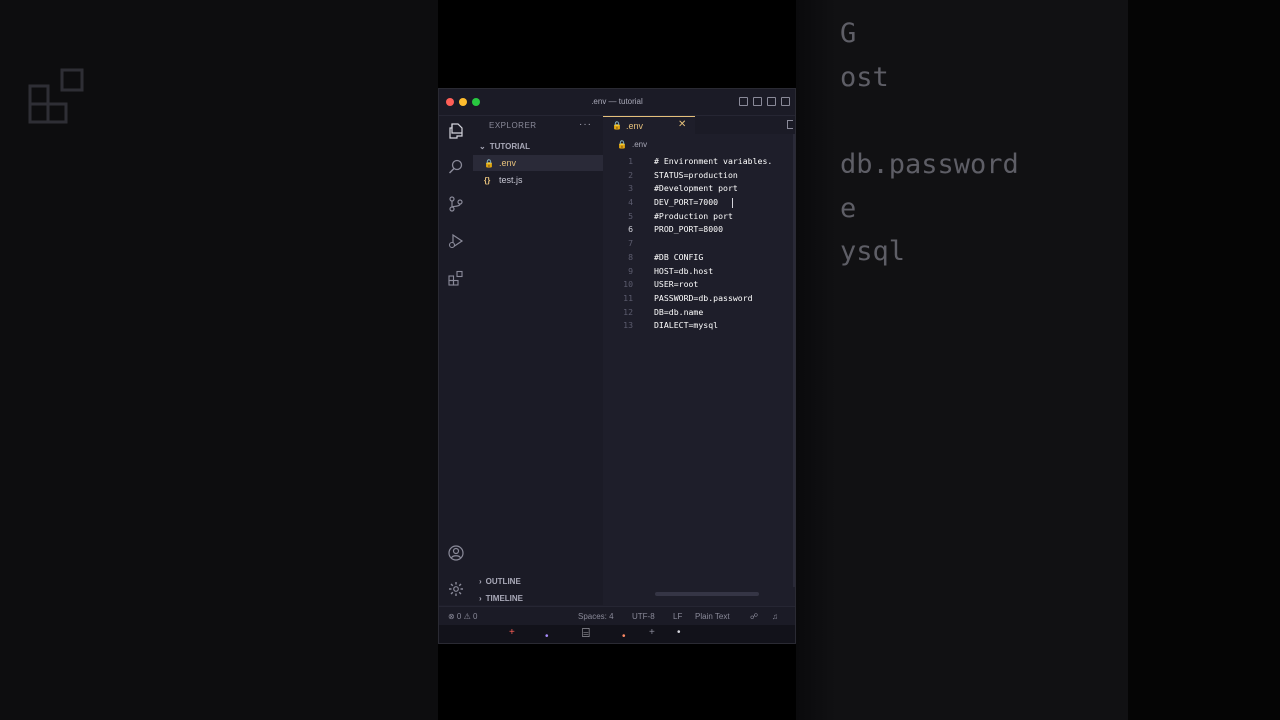  I want to click on code-line: 9 HOST=db.host, so click(699, 272).